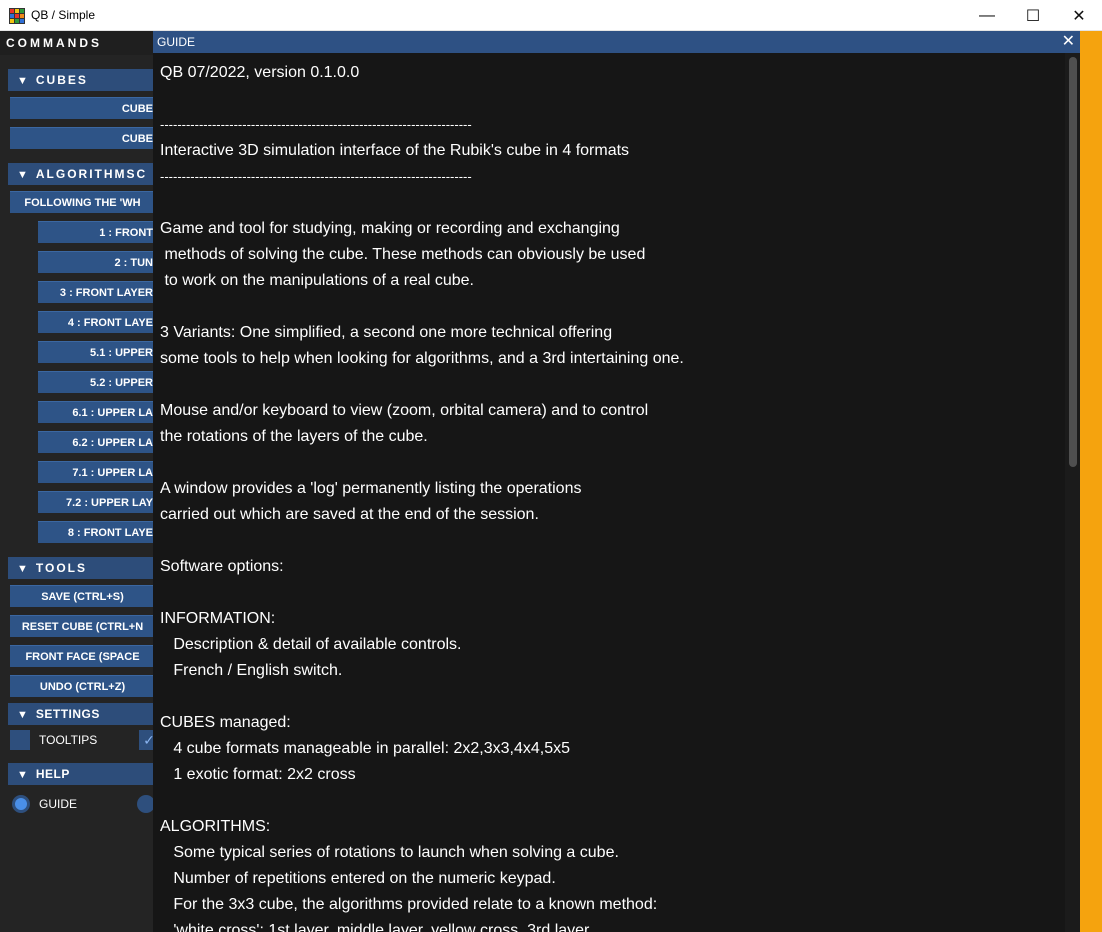  I want to click on commands-header: COMMANDS, so click(76, 43).